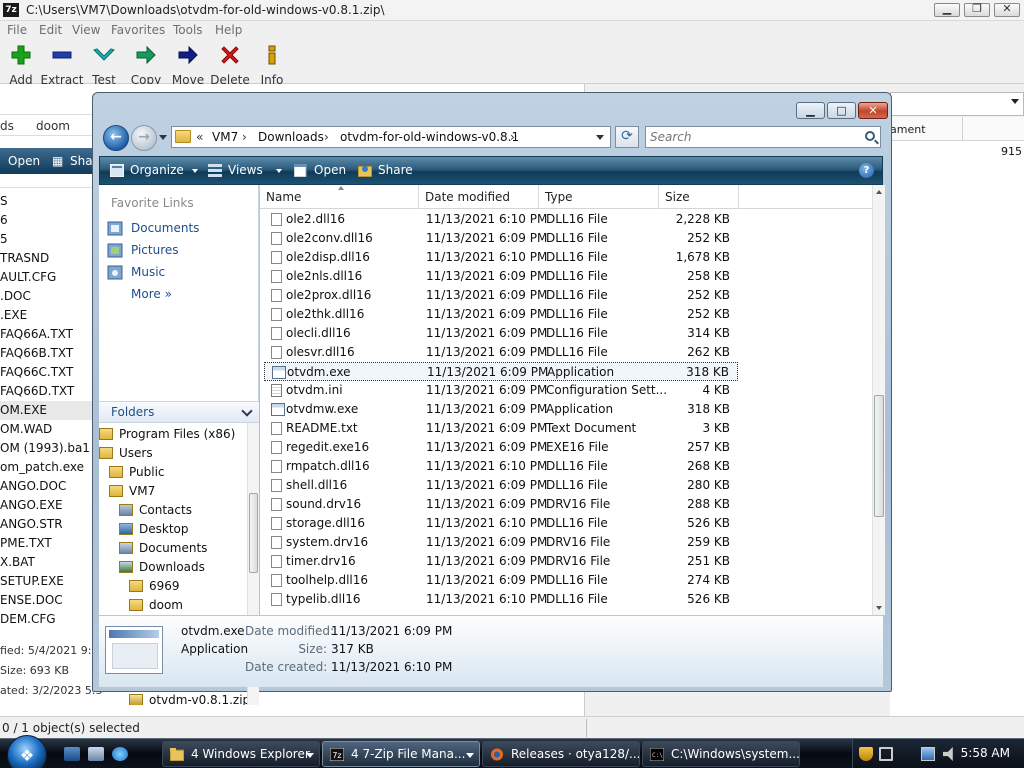 The width and height of the screenshot is (1024, 768). Describe the element at coordinates (947, 9) in the screenshot. I see `7zip-minimize-button: ▁` at that location.